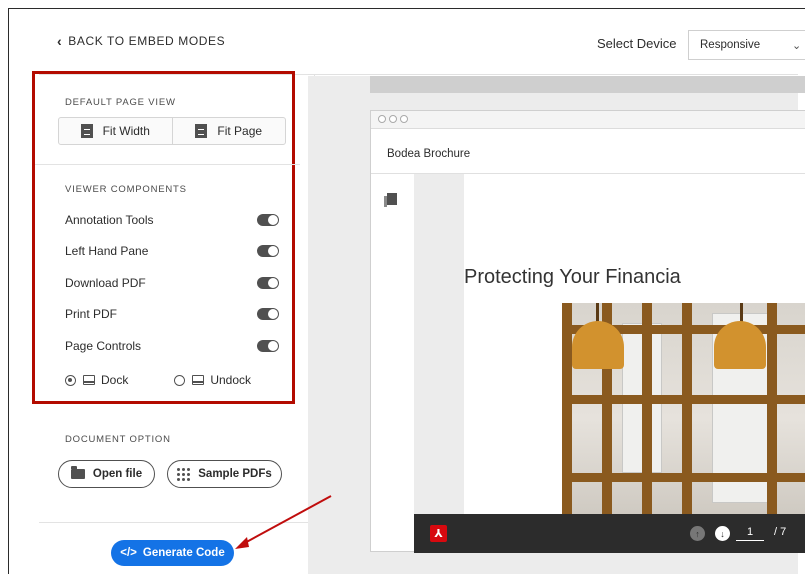 The width and height of the screenshot is (805, 574). I want to click on fit-page-icon, so click(201, 131).